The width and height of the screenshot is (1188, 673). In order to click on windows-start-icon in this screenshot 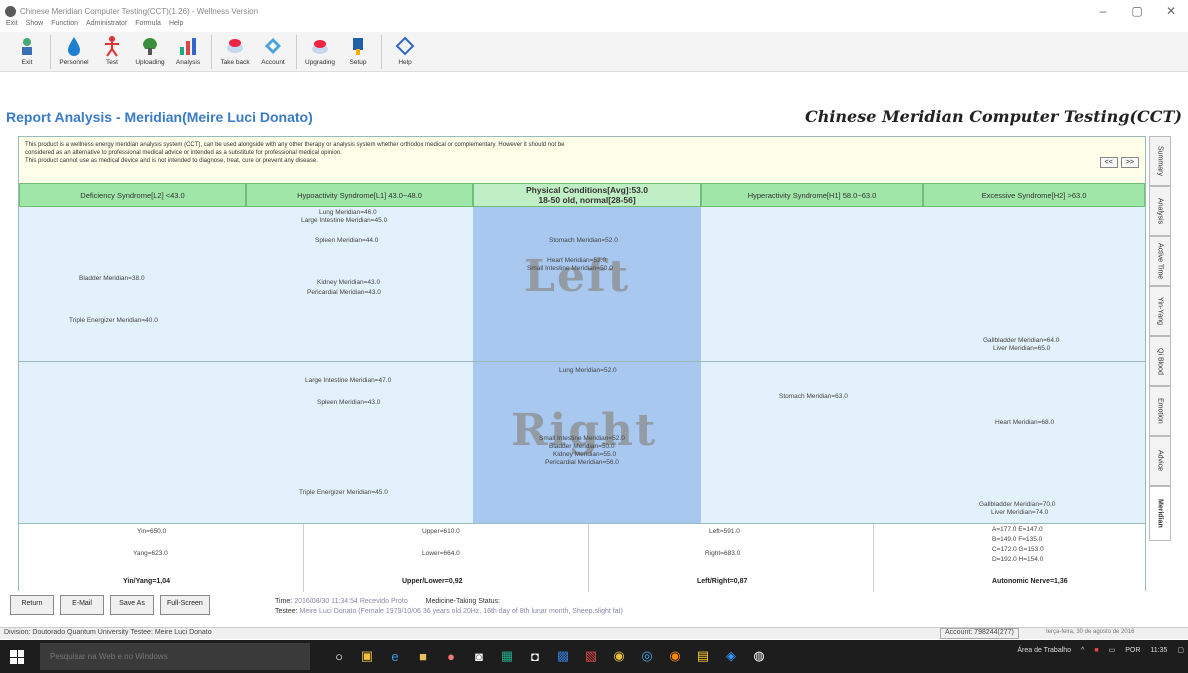, I will do `click(17, 657)`.